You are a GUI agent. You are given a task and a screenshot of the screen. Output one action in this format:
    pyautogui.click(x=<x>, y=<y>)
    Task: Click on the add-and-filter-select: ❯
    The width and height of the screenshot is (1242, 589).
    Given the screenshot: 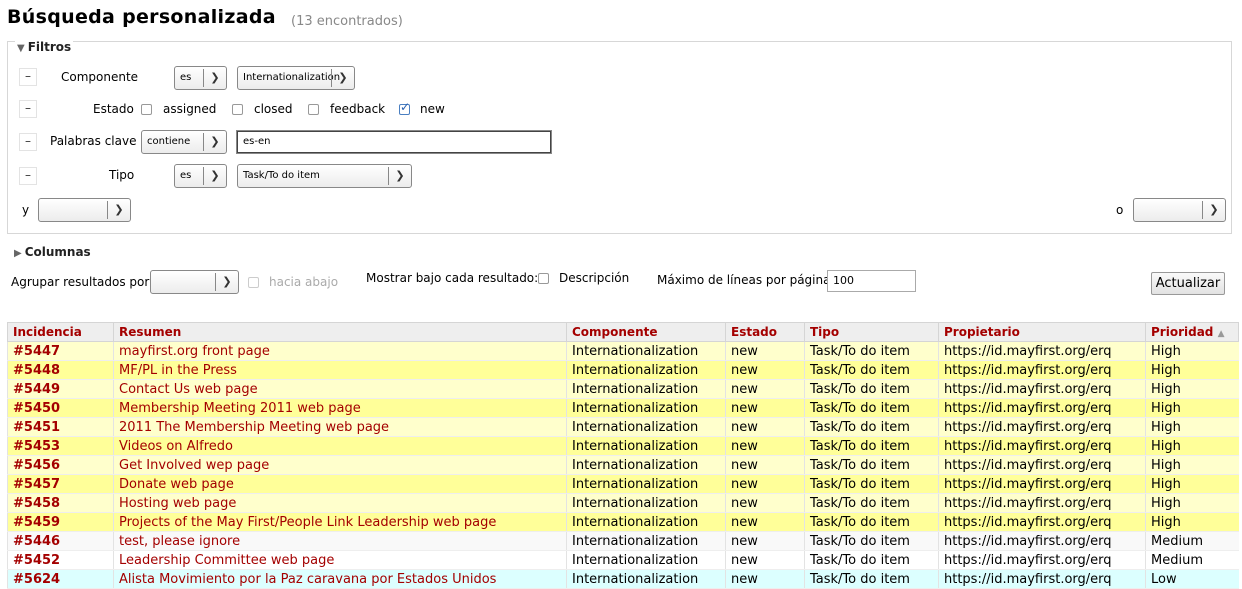 What is the action you would take?
    pyautogui.click(x=84, y=210)
    